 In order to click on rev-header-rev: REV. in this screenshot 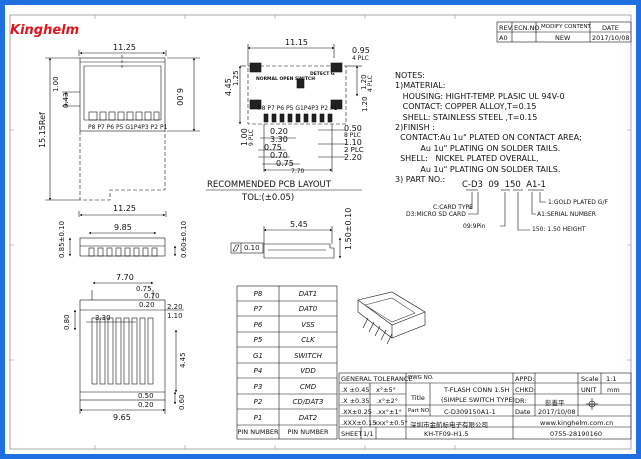, I will do `click(506, 28)`.